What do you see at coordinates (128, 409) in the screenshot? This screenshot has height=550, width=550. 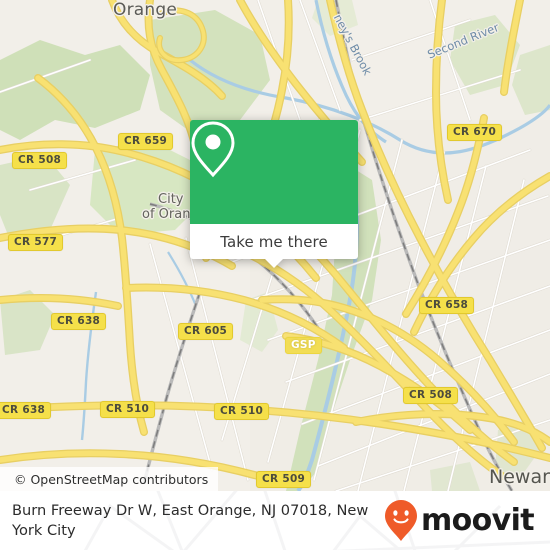 I see `route-shield-cr-510-w: CR 510` at bounding box center [128, 409].